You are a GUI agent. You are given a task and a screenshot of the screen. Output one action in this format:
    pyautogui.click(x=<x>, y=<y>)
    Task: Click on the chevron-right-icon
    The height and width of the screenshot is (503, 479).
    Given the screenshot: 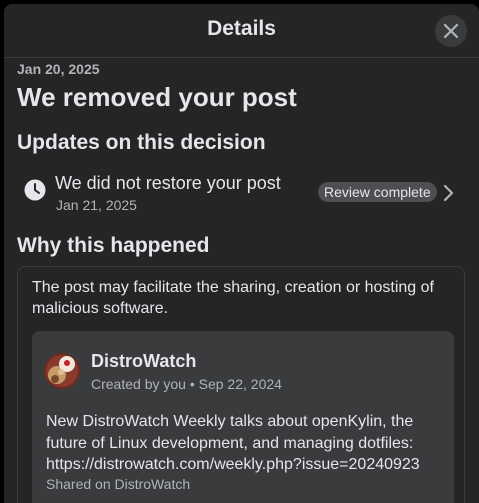 What is the action you would take?
    pyautogui.click(x=448, y=193)
    